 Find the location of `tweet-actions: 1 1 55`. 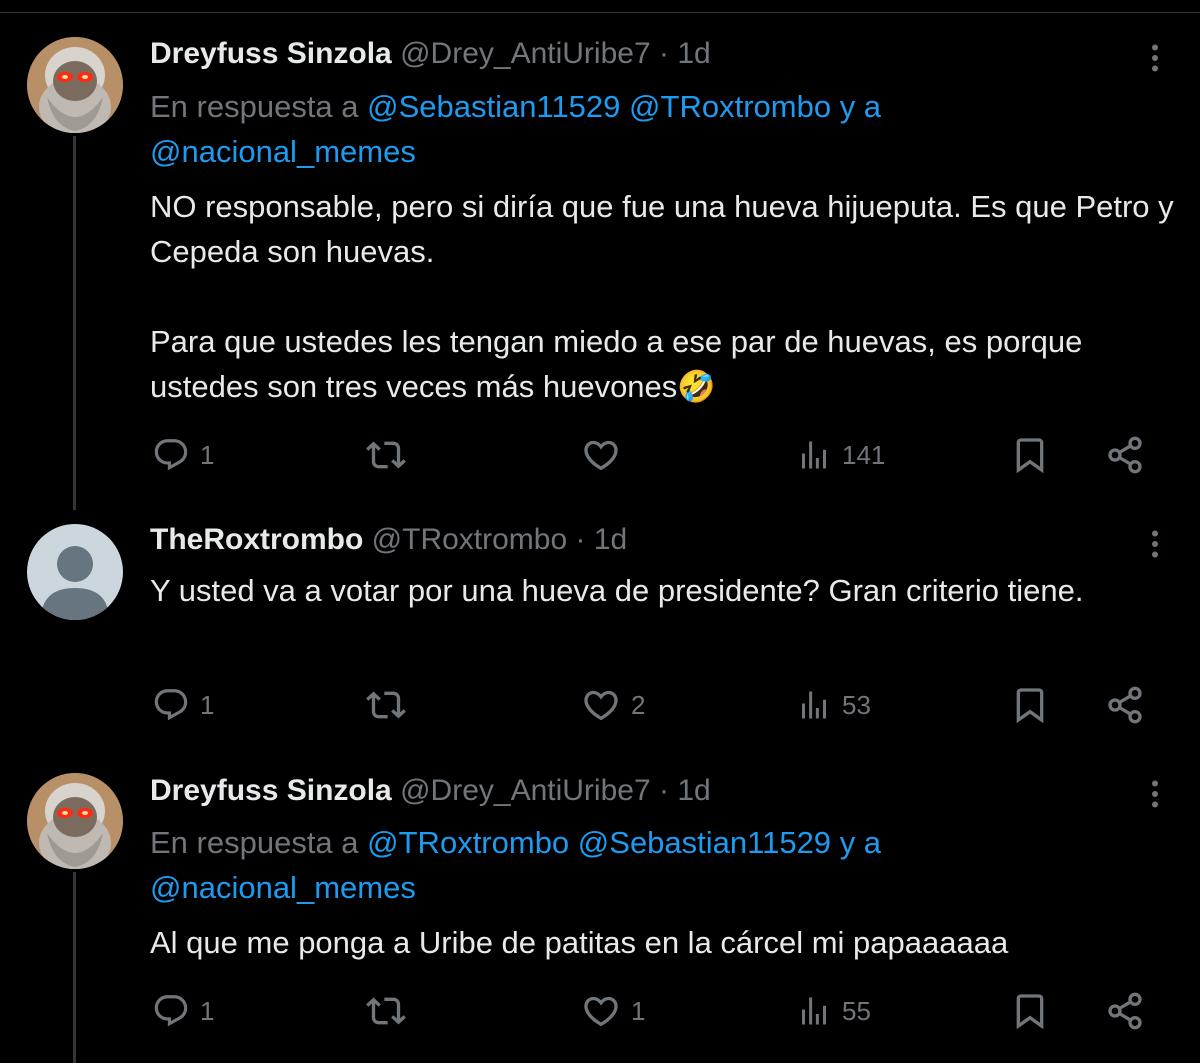

tweet-actions: 1 1 55 is located at coordinates (650, 1011).